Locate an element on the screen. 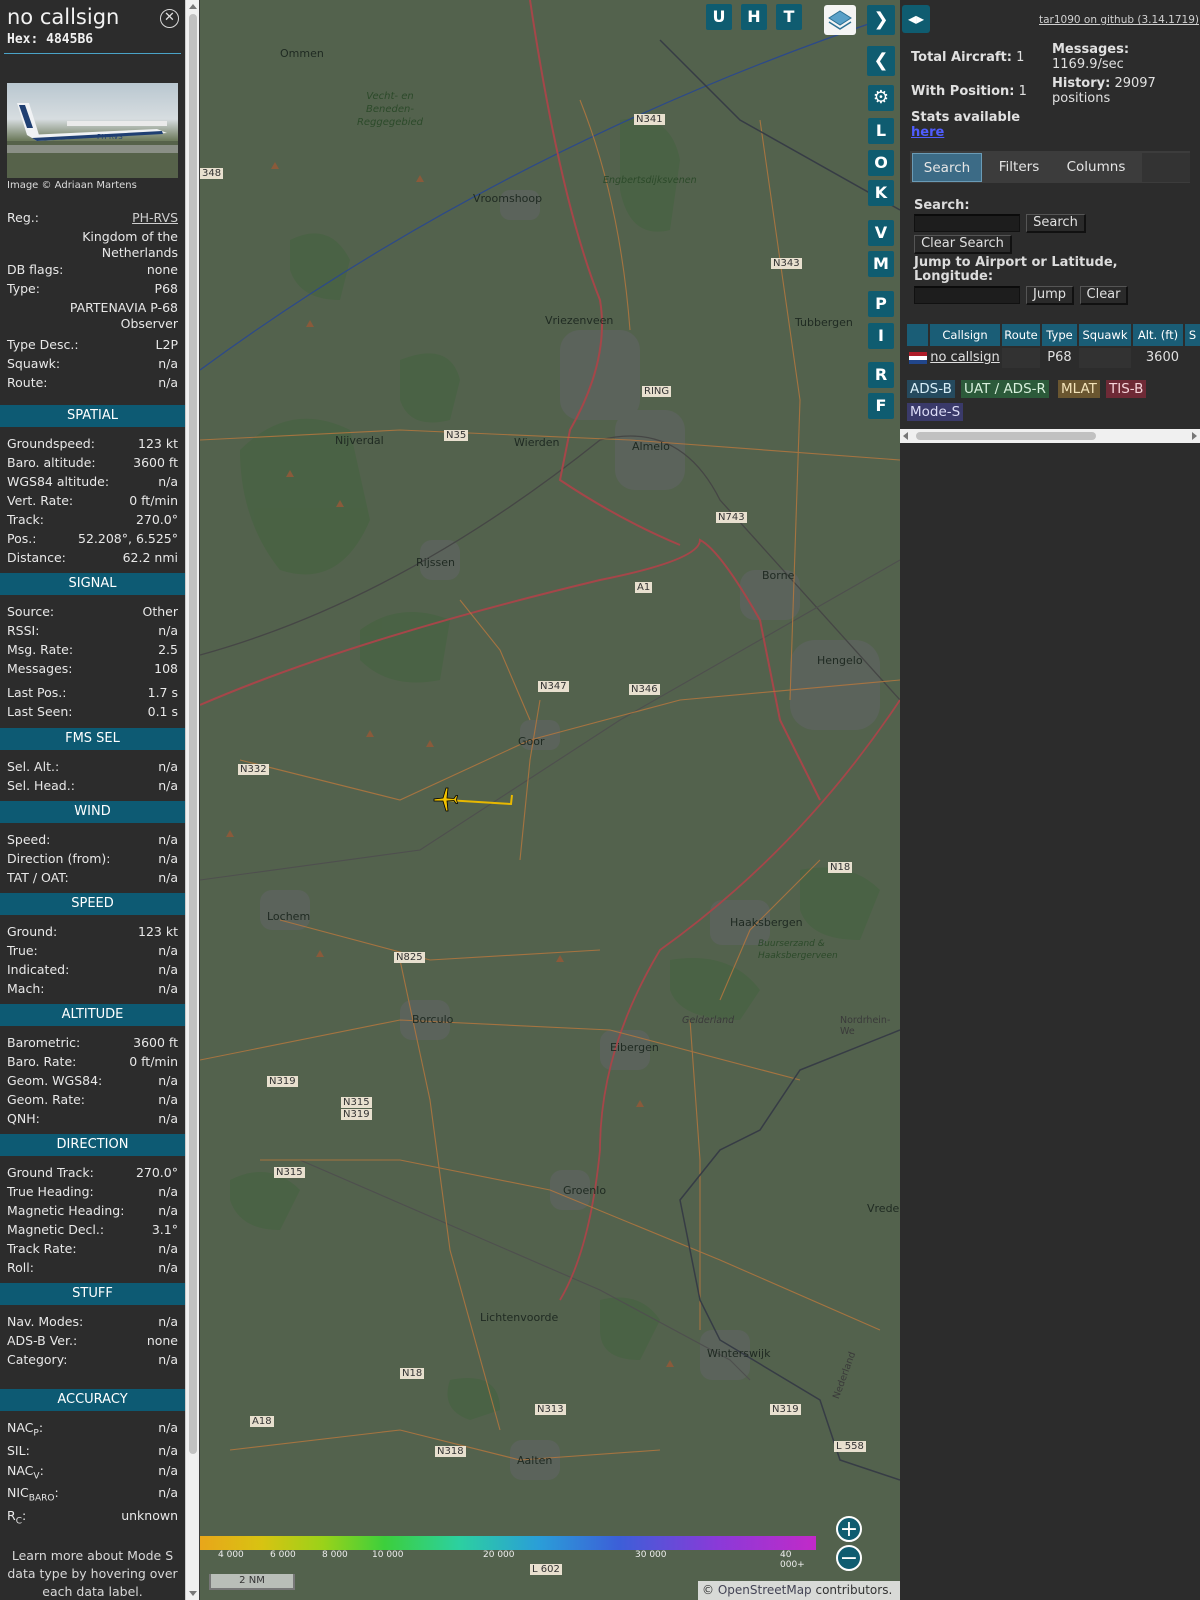 This screenshot has width=1200, height=1600. aircraft-icon is located at coordinates (446, 800).